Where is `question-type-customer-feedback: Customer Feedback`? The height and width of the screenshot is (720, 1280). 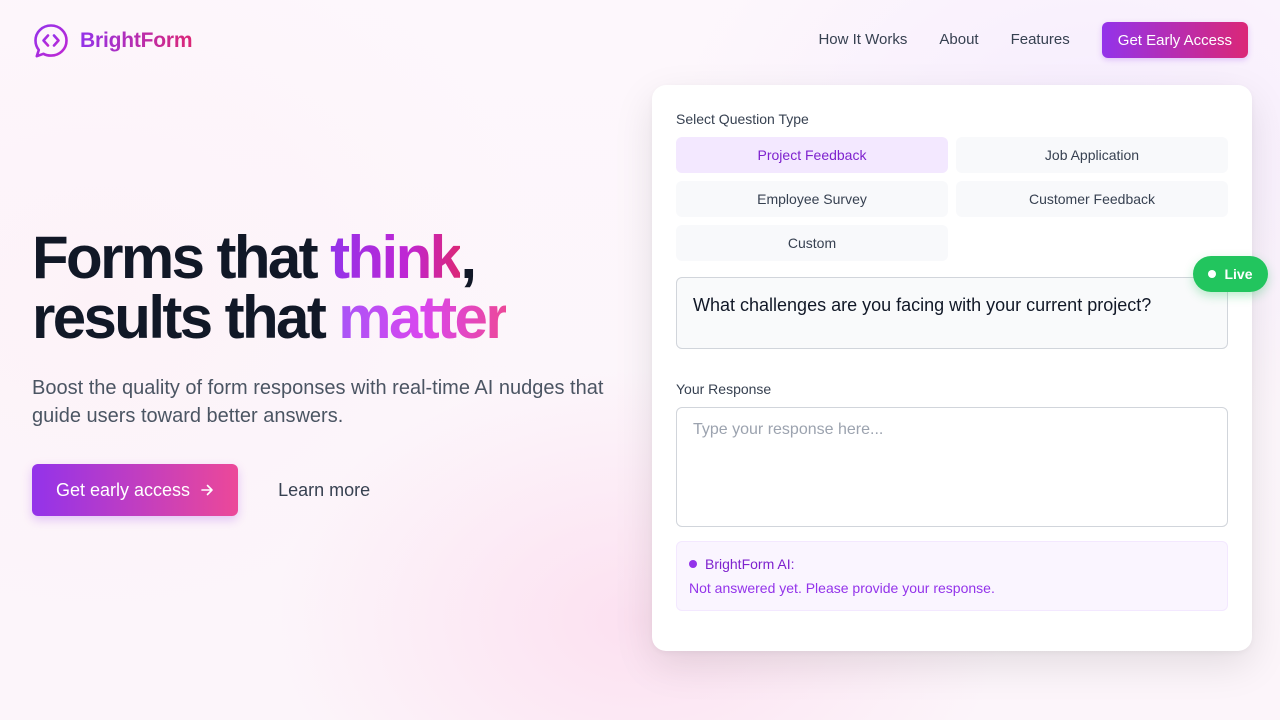
question-type-customer-feedback: Customer Feedback is located at coordinates (1092, 199).